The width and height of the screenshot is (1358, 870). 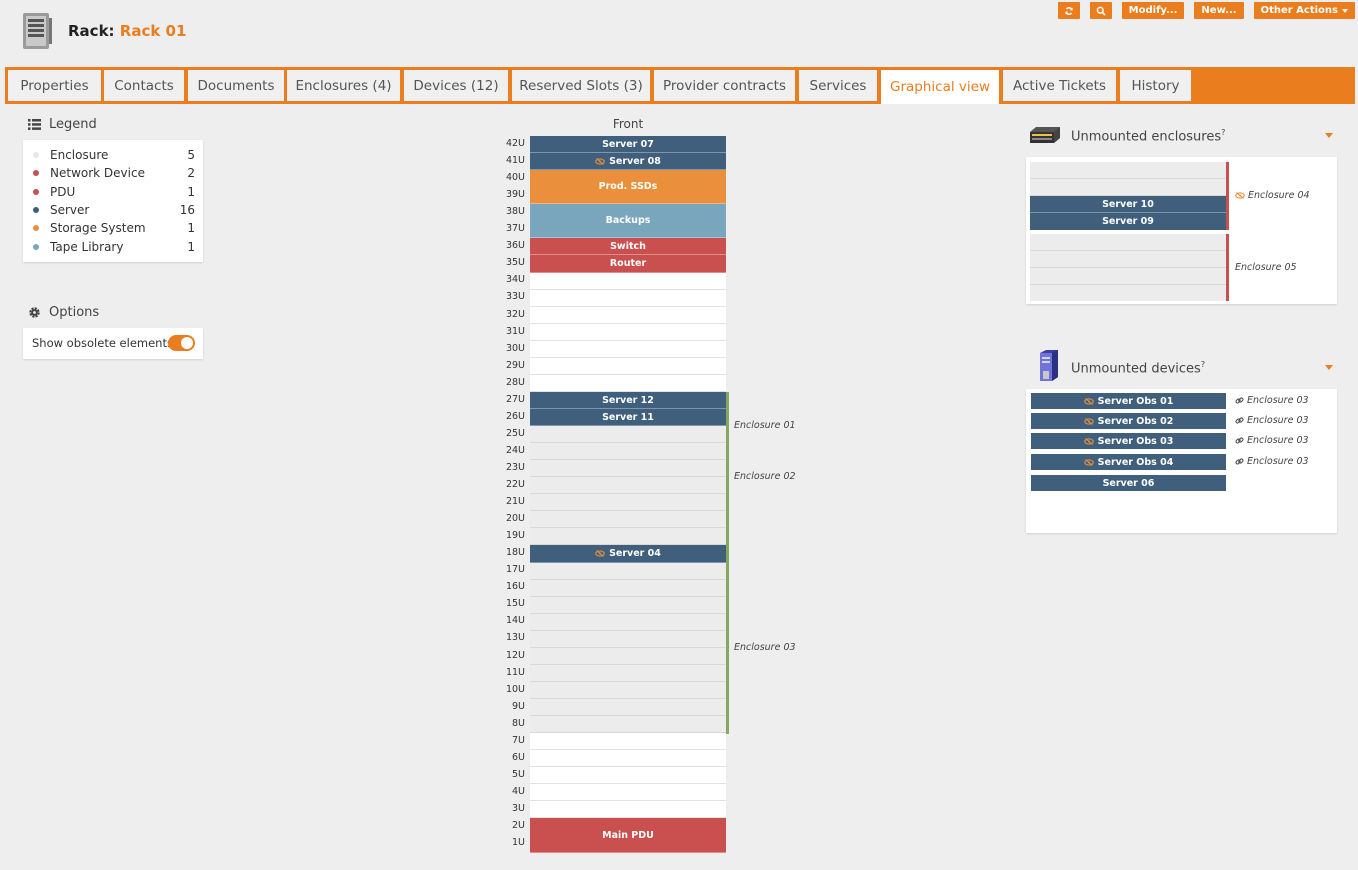 I want to click on device-server-10: Server 10, so click(x=1128, y=204).